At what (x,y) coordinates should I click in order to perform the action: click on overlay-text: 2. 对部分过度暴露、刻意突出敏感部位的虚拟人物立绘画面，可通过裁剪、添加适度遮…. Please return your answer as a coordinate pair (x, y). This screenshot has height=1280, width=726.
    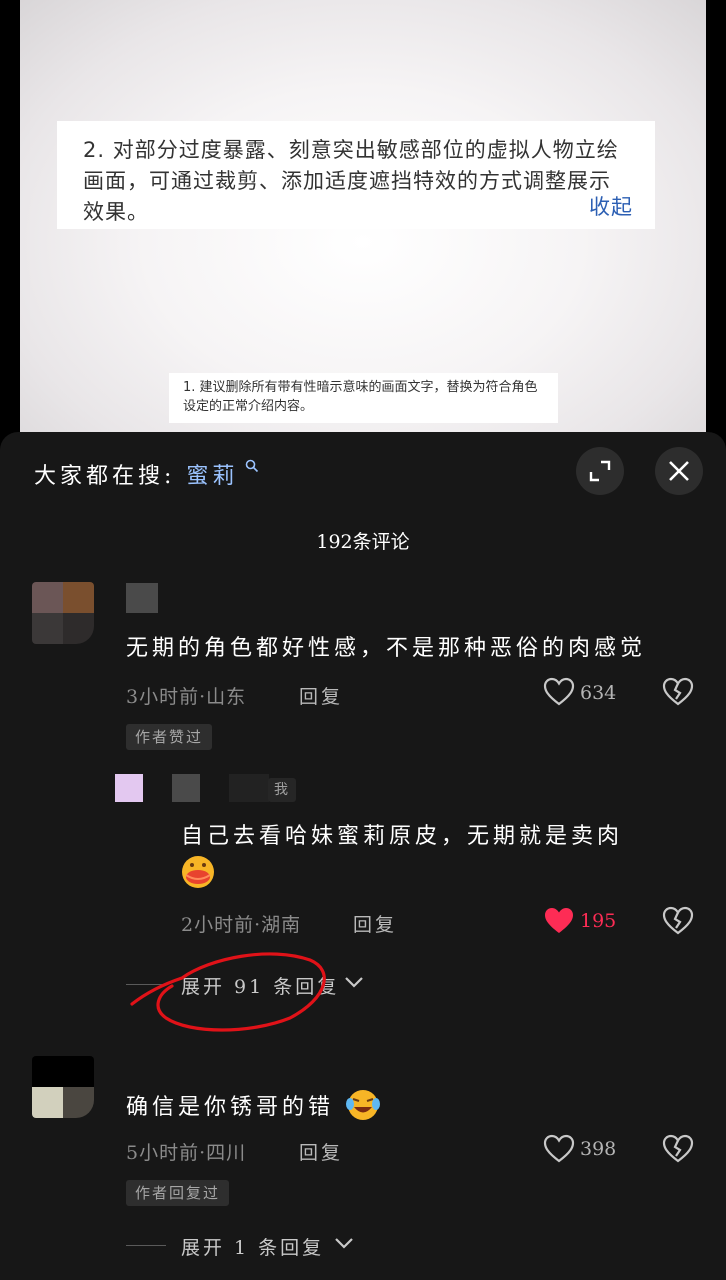
    Looking at the image, I should click on (351, 181).